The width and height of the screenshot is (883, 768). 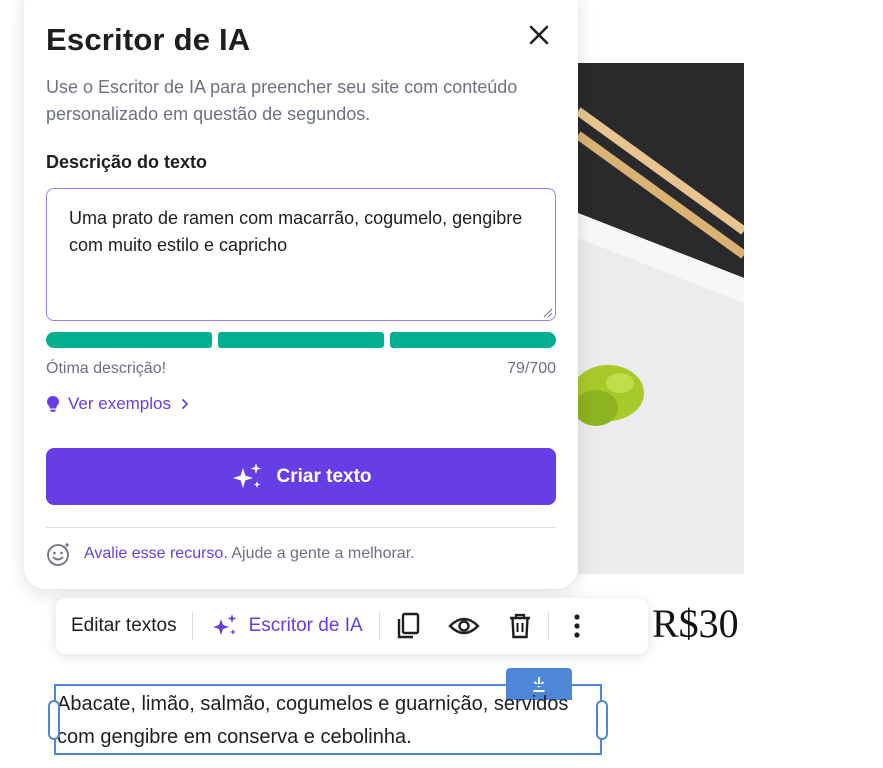 What do you see at coordinates (695, 623) in the screenshot?
I see `price-label: R$30` at bounding box center [695, 623].